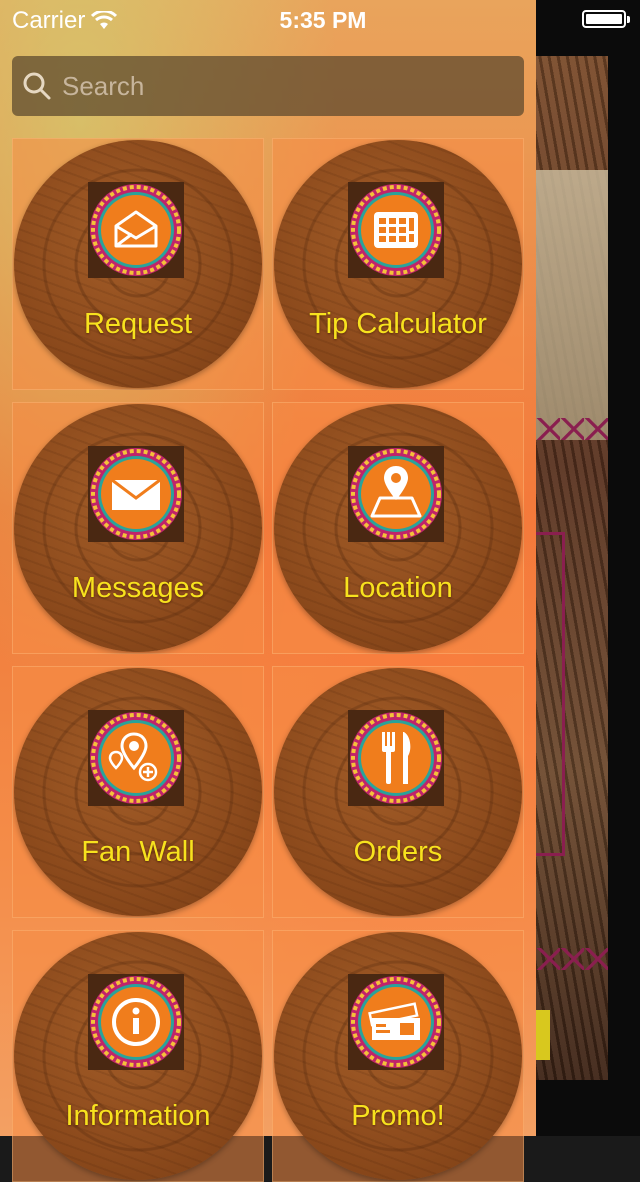  Describe the element at coordinates (136, 1022) in the screenshot. I see `info-icon` at that location.